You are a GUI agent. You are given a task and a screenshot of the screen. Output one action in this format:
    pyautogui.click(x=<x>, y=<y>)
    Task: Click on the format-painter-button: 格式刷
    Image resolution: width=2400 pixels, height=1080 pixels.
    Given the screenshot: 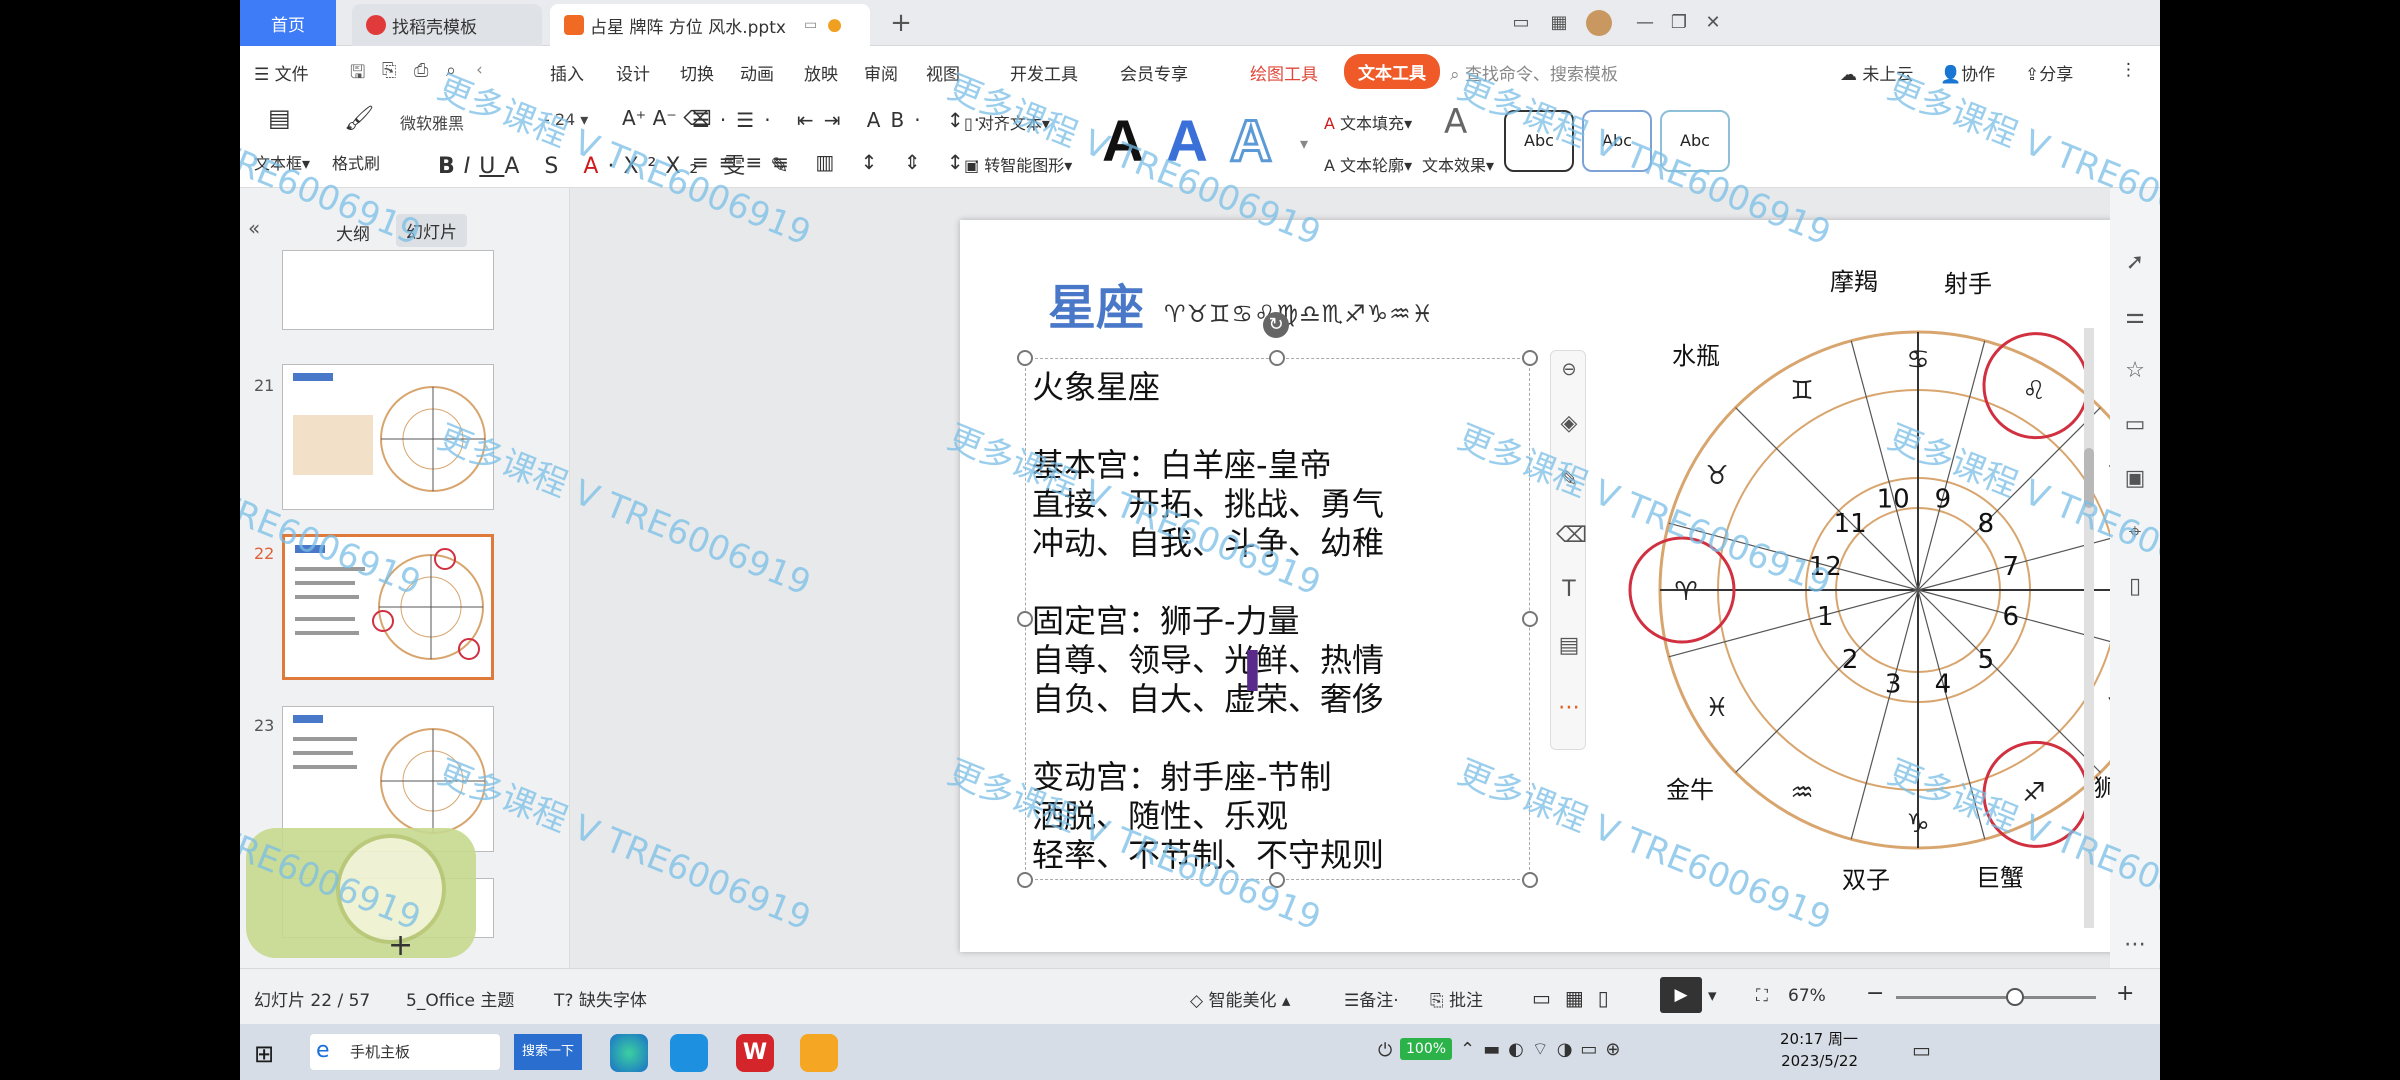 What is the action you would take?
    pyautogui.click(x=356, y=162)
    